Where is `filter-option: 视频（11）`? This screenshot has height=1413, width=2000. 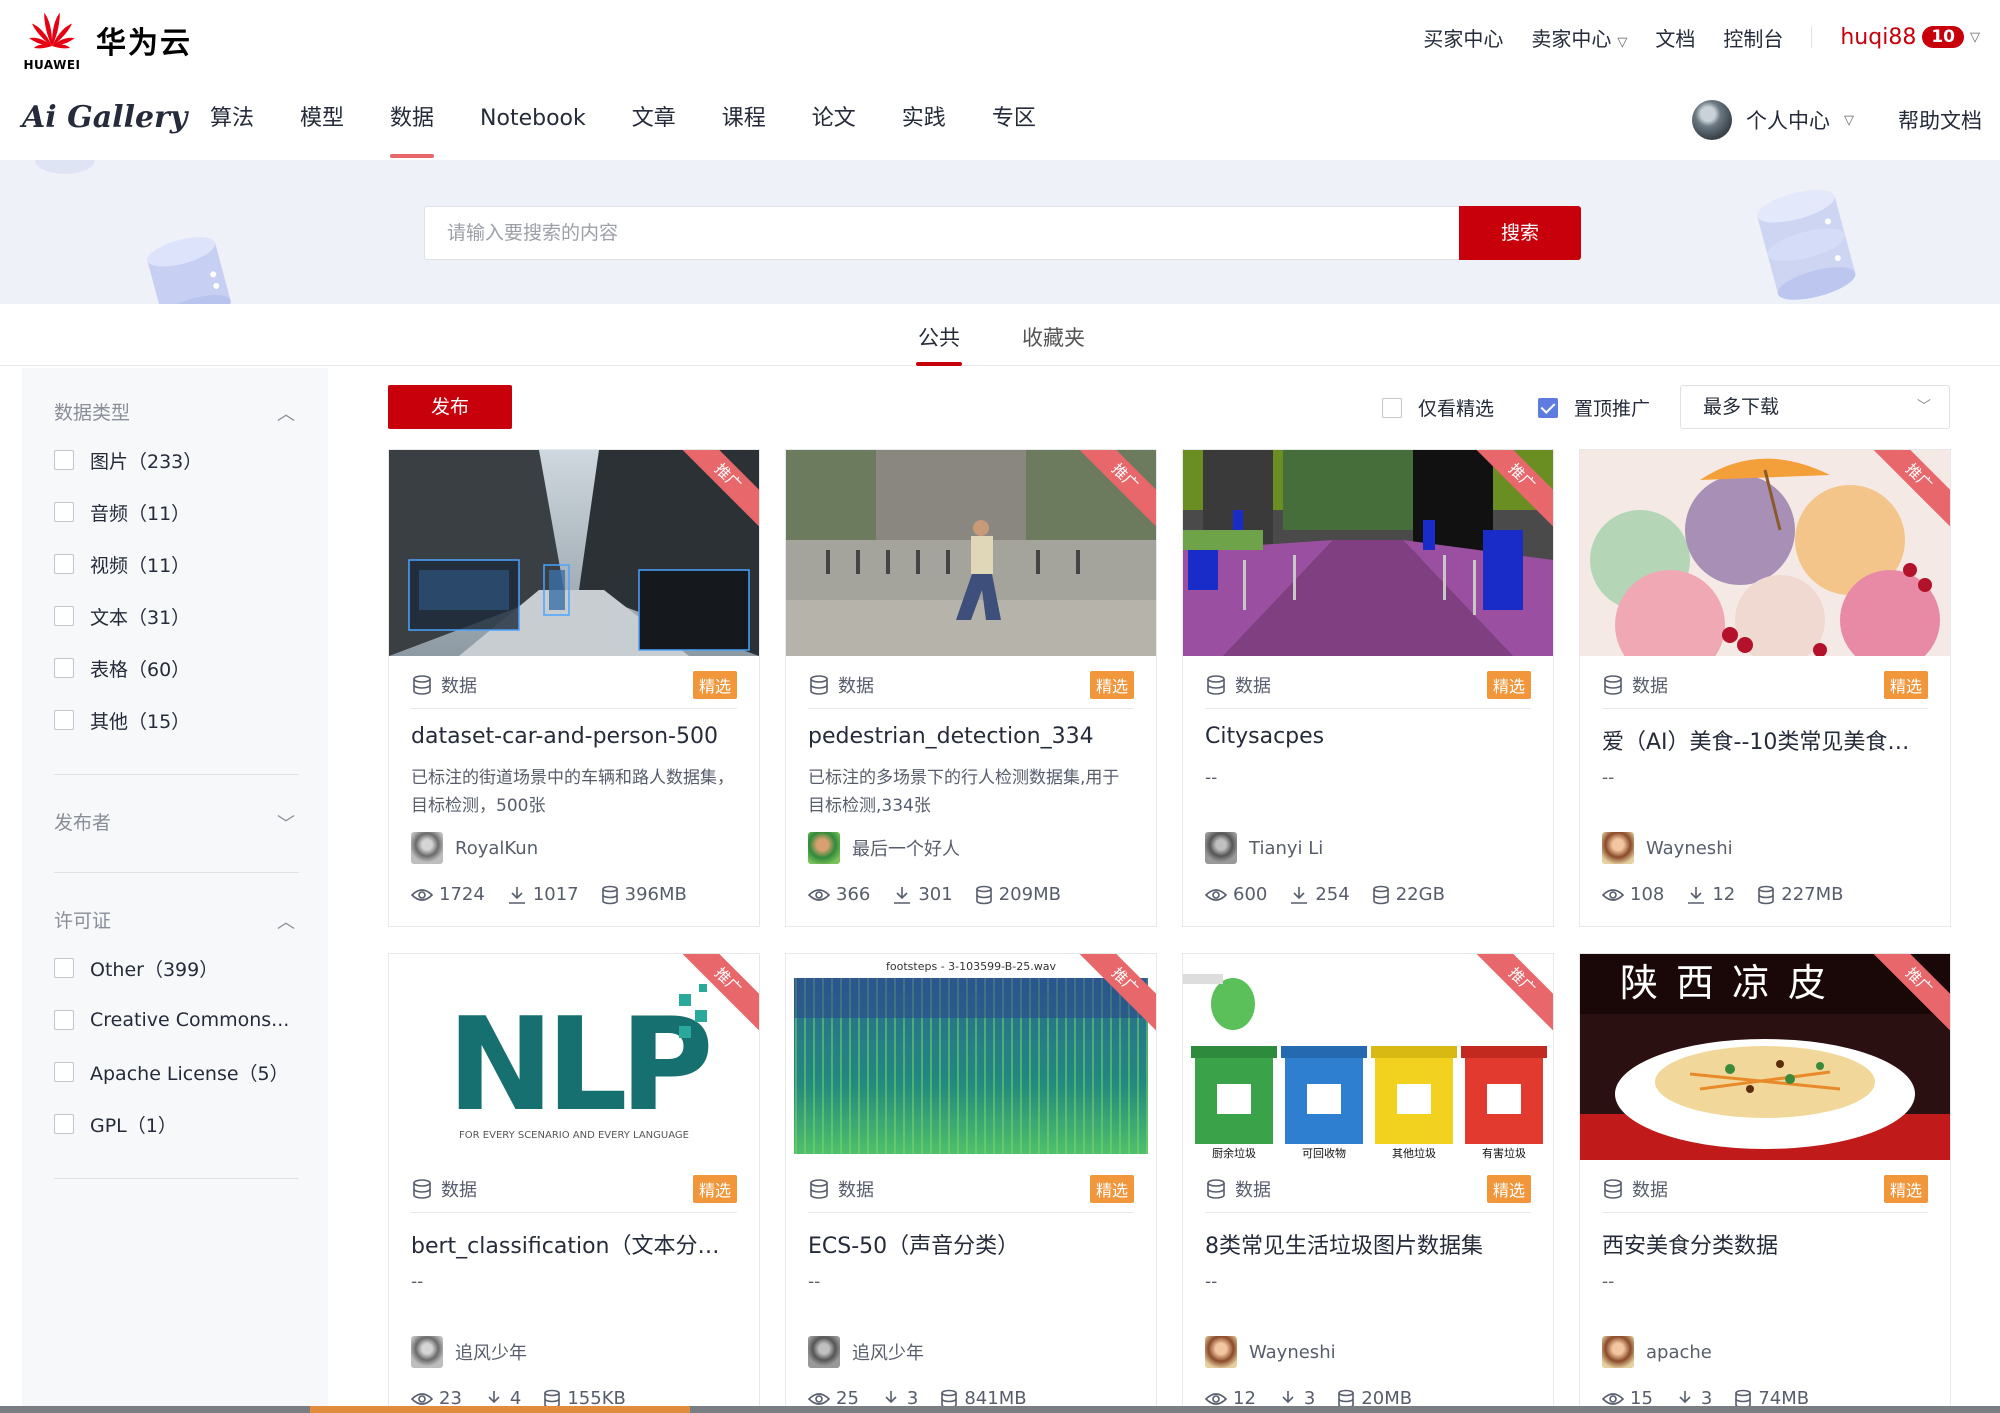 filter-option: 视频（11） is located at coordinates (176, 564).